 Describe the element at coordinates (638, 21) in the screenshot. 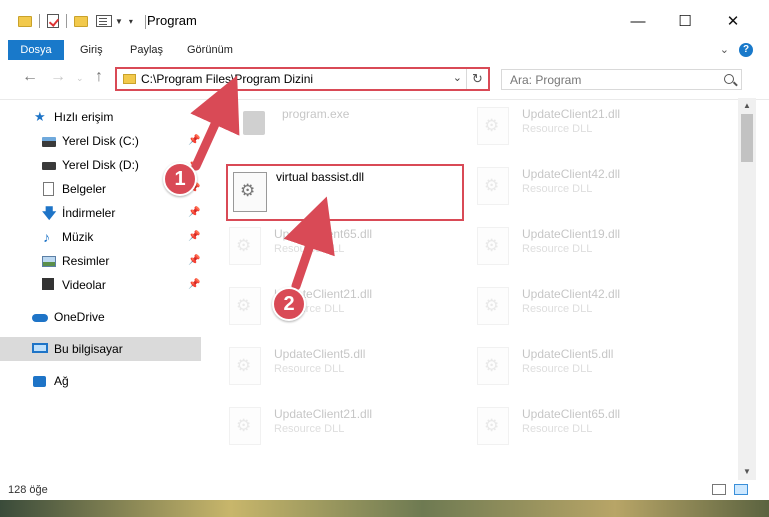

I see `minimize-button: —` at that location.